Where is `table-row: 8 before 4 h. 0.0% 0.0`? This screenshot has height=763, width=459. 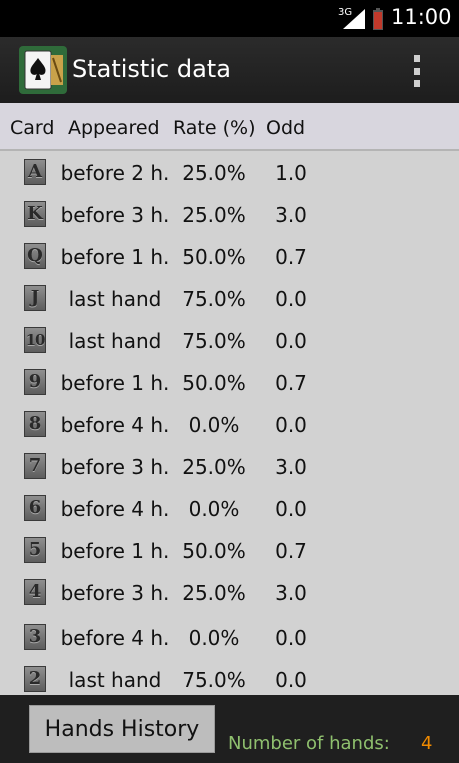 table-row: 8 before 4 h. 0.0% 0.0 is located at coordinates (229, 426).